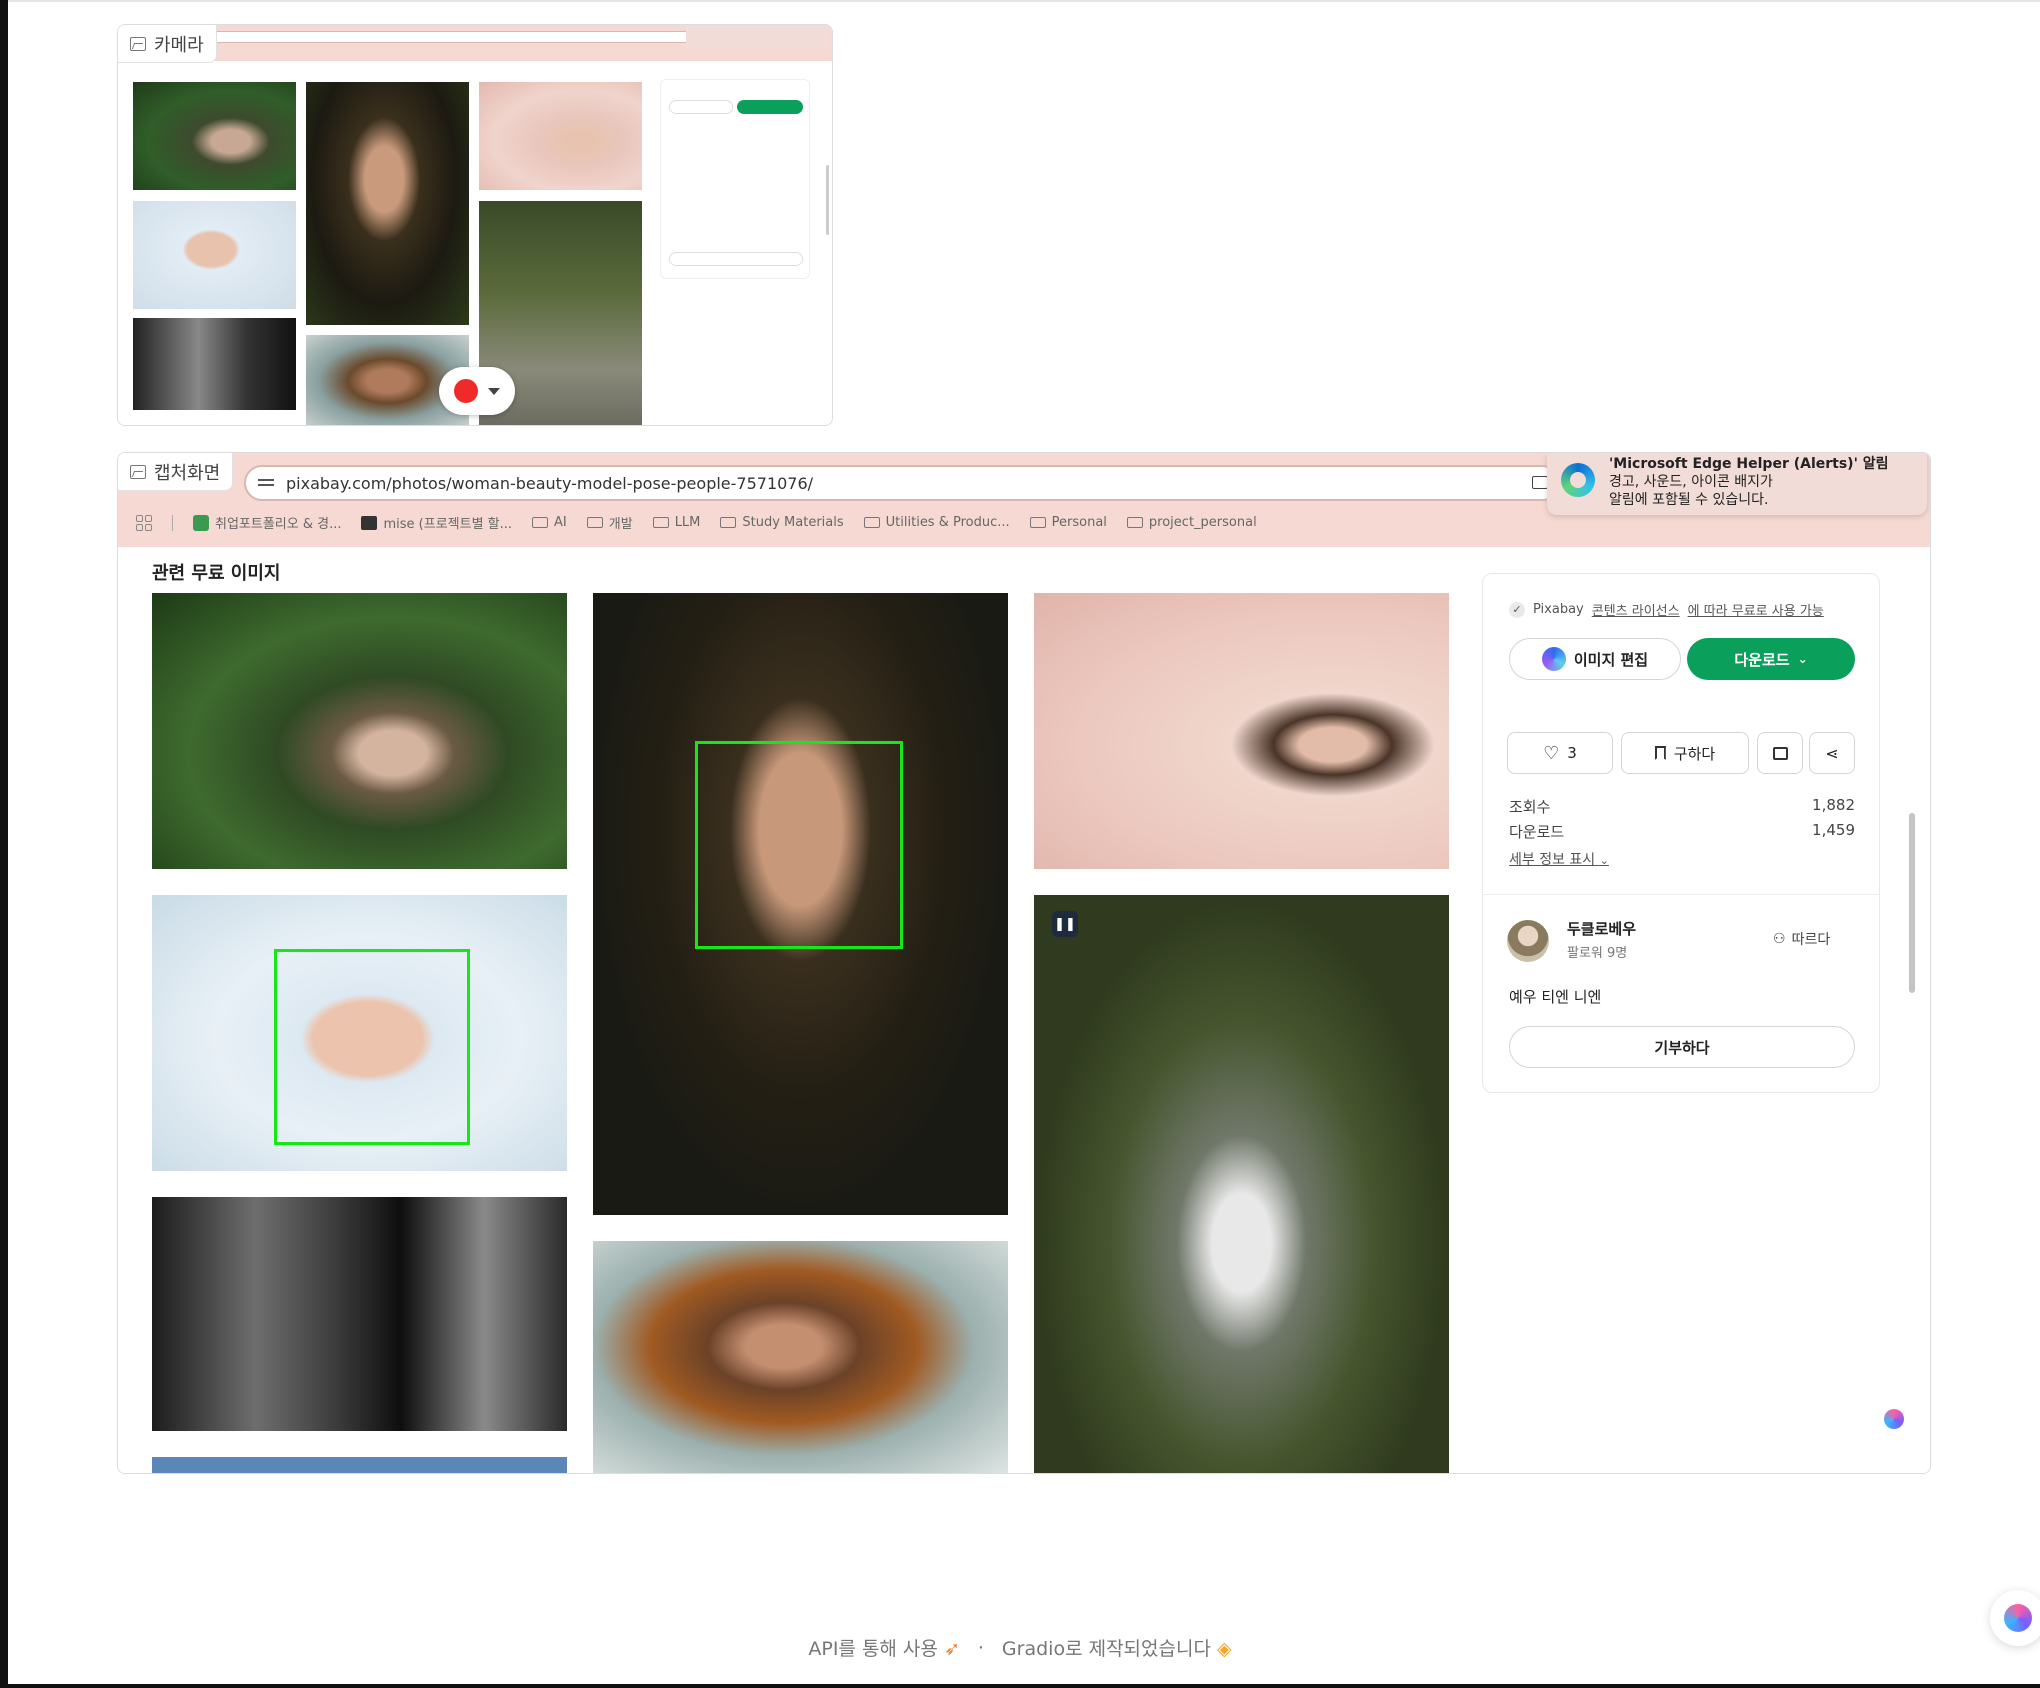 The width and height of the screenshot is (2040, 1688). I want to click on floating-assistant-button, so click(2015, 1618).